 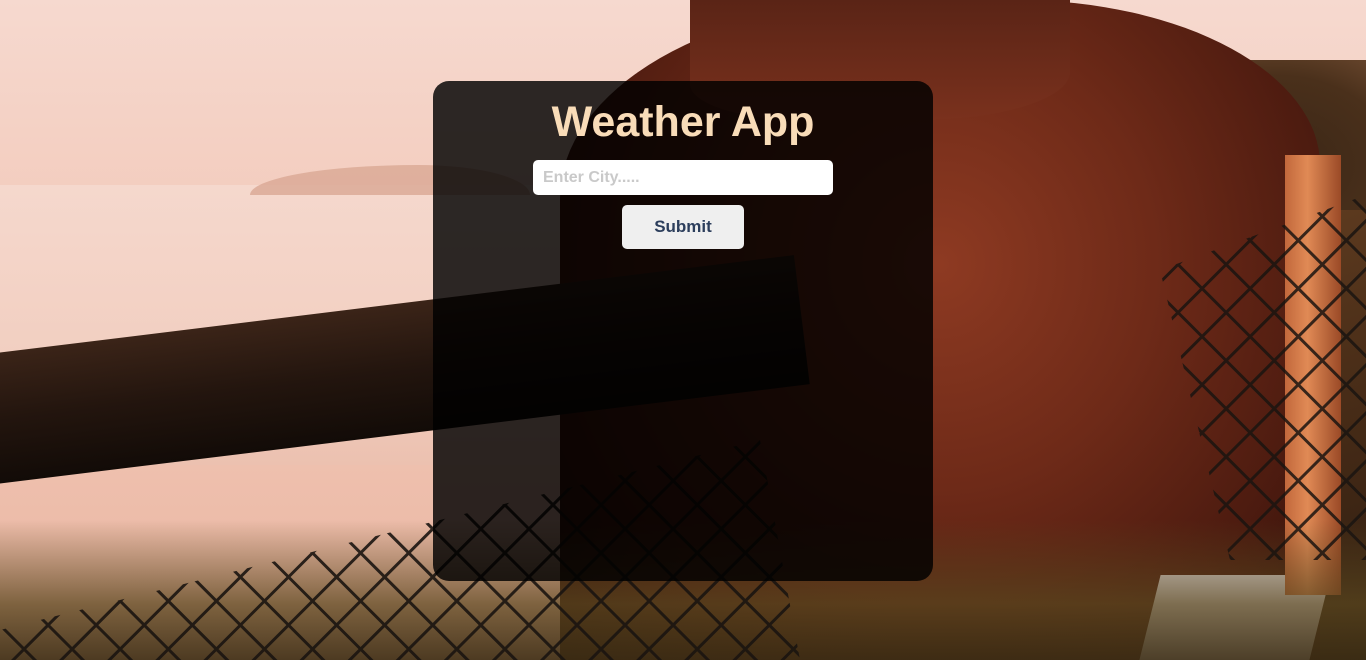 I want to click on app-title: Weather App, so click(x=683, y=122).